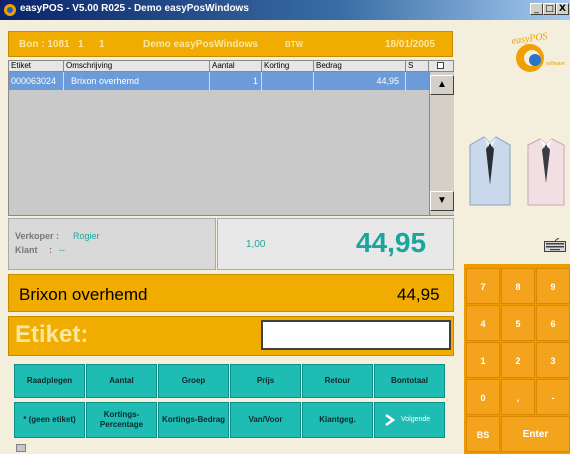 The height and width of the screenshot is (454, 570). I want to click on etiket-input, so click(356, 335).